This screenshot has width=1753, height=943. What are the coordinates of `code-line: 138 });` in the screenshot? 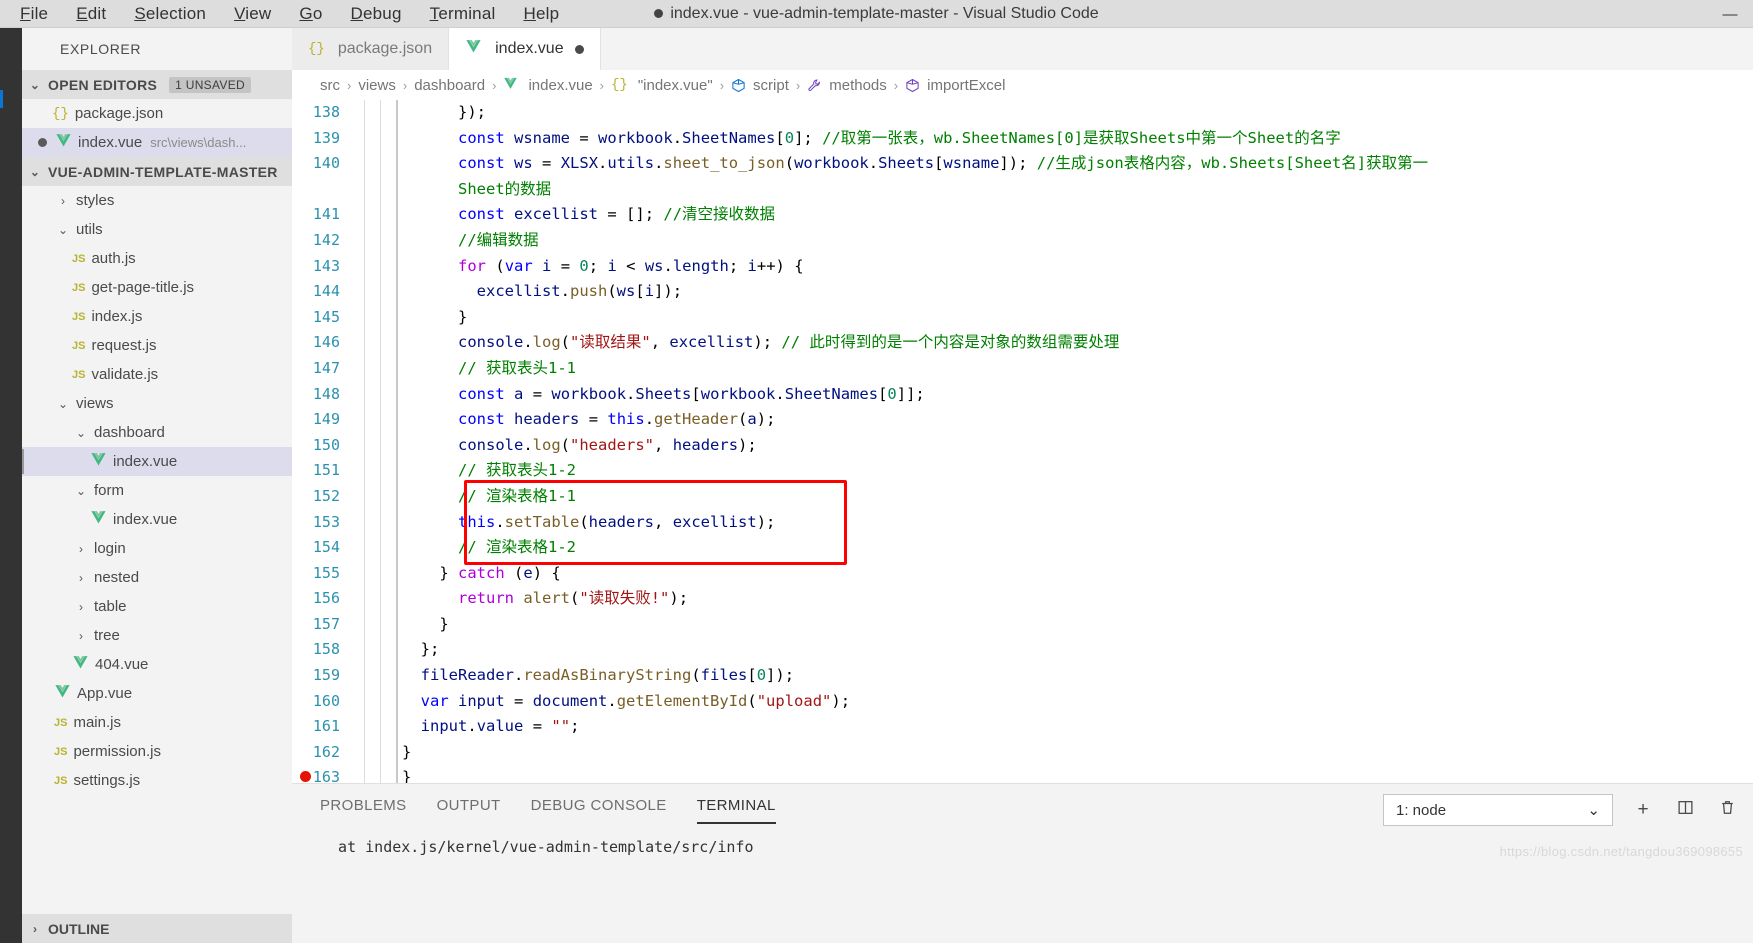 It's located at (1022, 113).